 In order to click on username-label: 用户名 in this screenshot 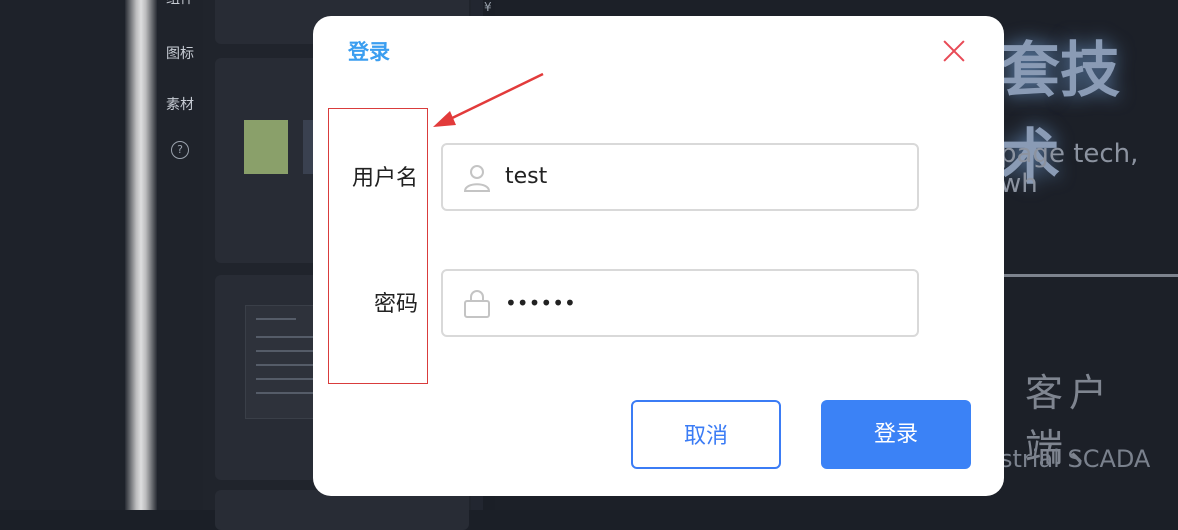, I will do `click(384, 178)`.